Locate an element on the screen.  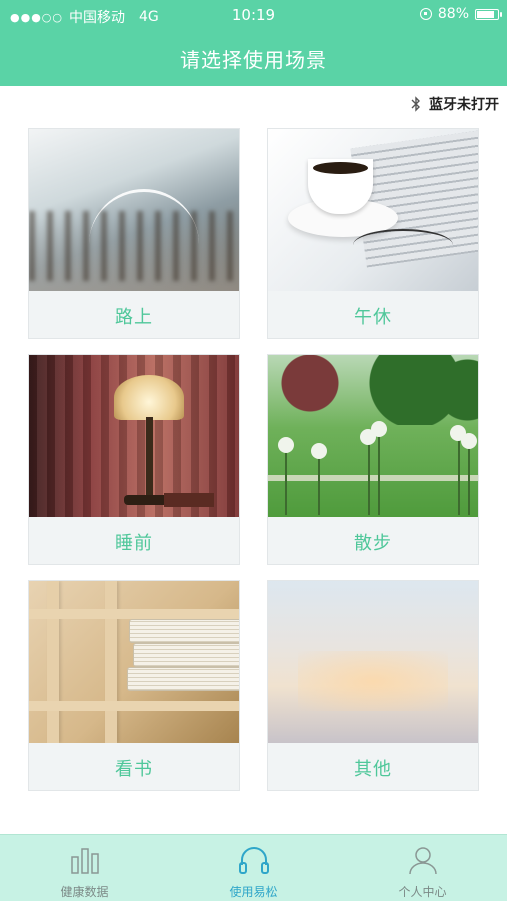
headphones-icon is located at coordinates (253, 860).